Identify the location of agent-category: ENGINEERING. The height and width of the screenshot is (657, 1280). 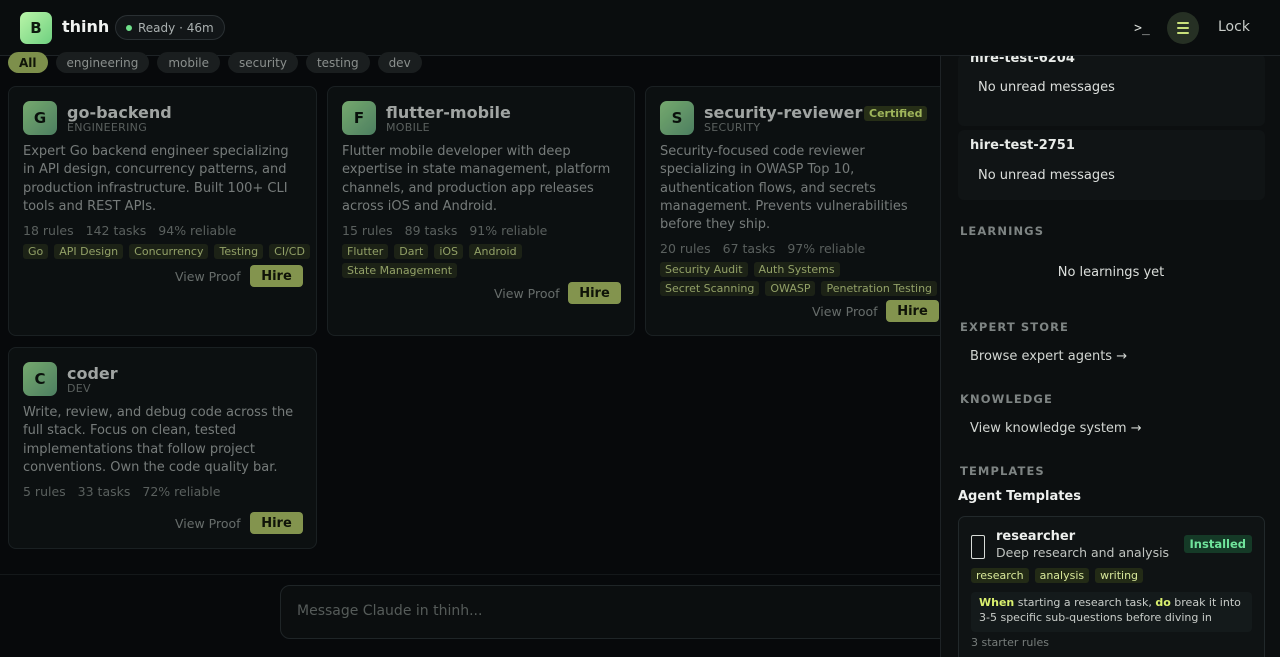
(107, 127).